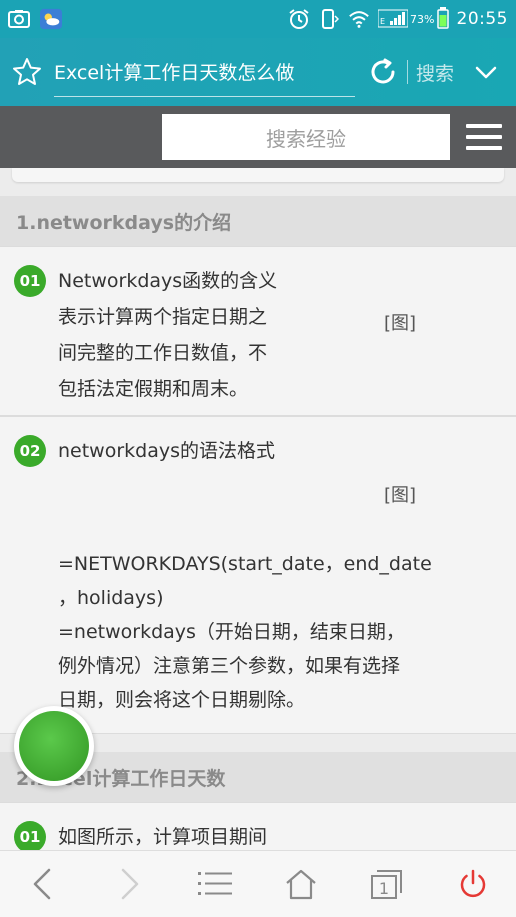  What do you see at coordinates (30, 451) in the screenshot?
I see `step-number-badge: 02` at bounding box center [30, 451].